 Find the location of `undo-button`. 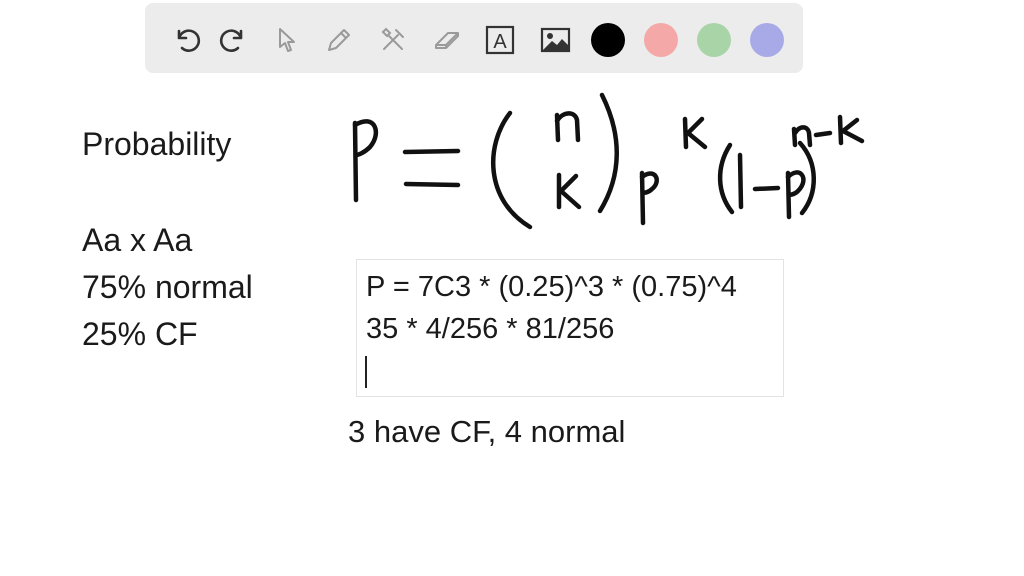

undo-button is located at coordinates (187, 40).